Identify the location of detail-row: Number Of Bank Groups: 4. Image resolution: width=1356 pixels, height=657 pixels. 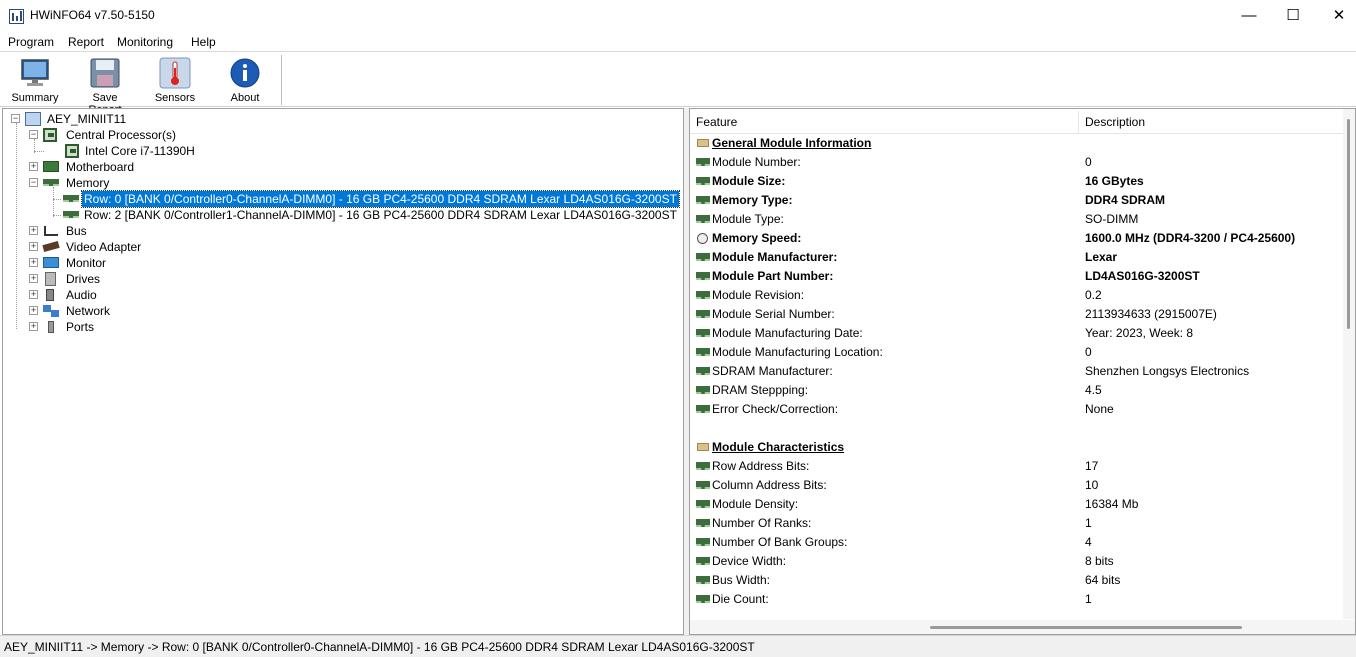
(1020, 542).